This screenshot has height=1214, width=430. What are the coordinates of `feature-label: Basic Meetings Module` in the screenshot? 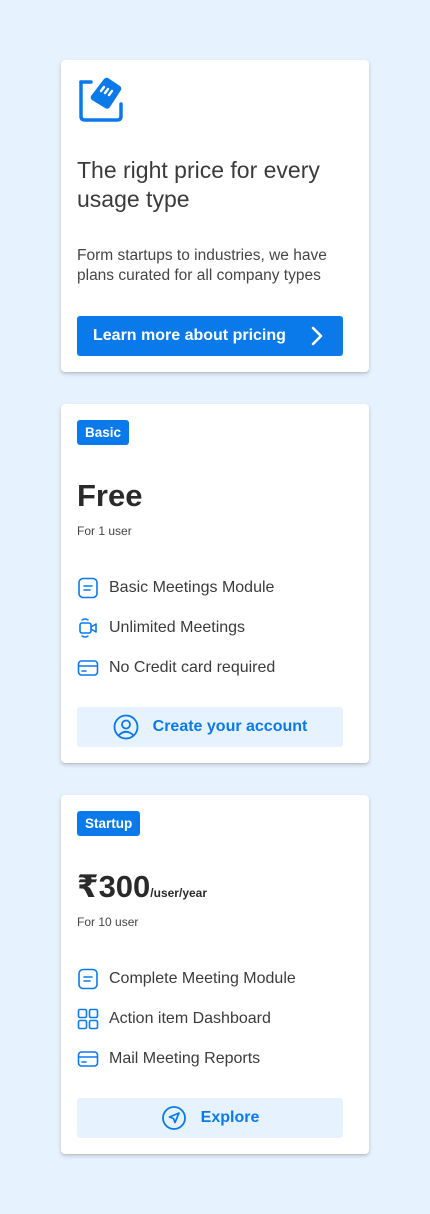 It's located at (192, 587).